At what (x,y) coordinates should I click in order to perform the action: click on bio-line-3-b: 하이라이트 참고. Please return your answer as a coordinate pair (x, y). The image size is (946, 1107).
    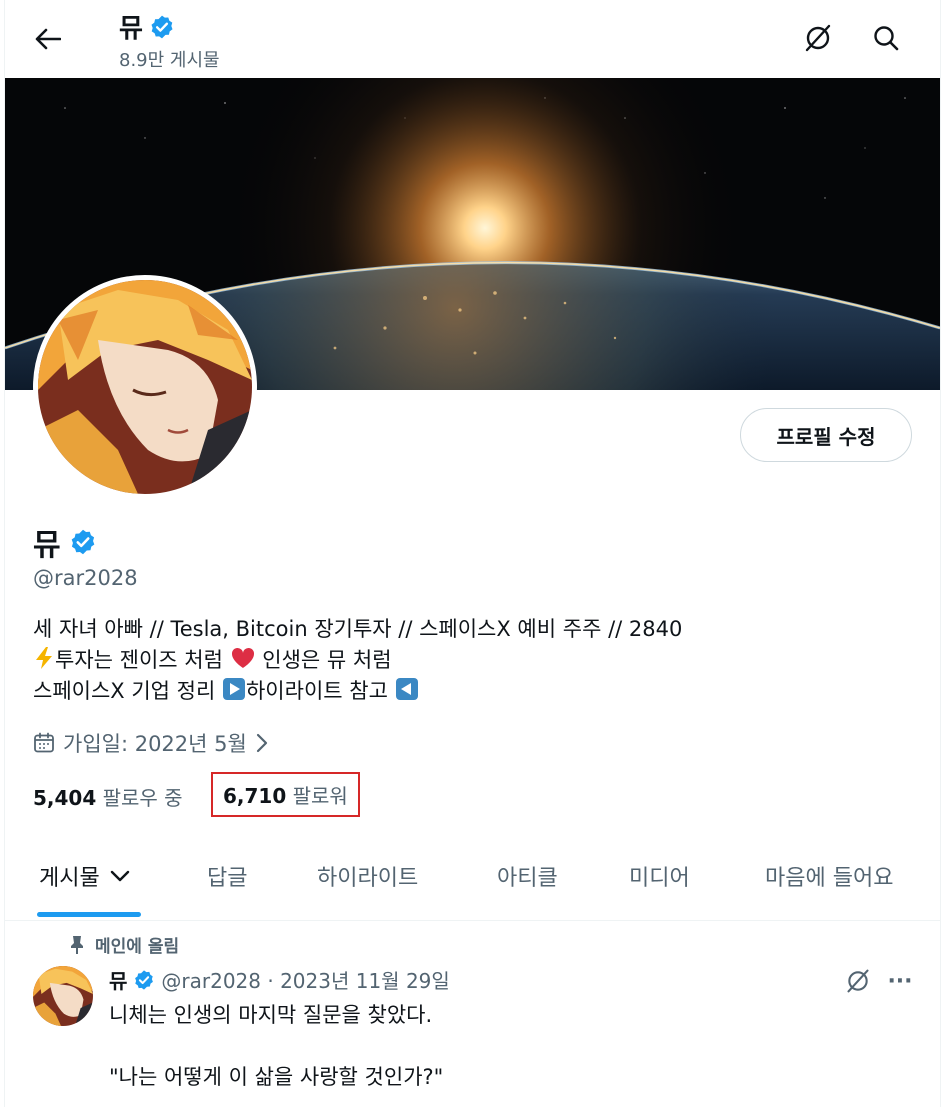
    Looking at the image, I should click on (316, 691).